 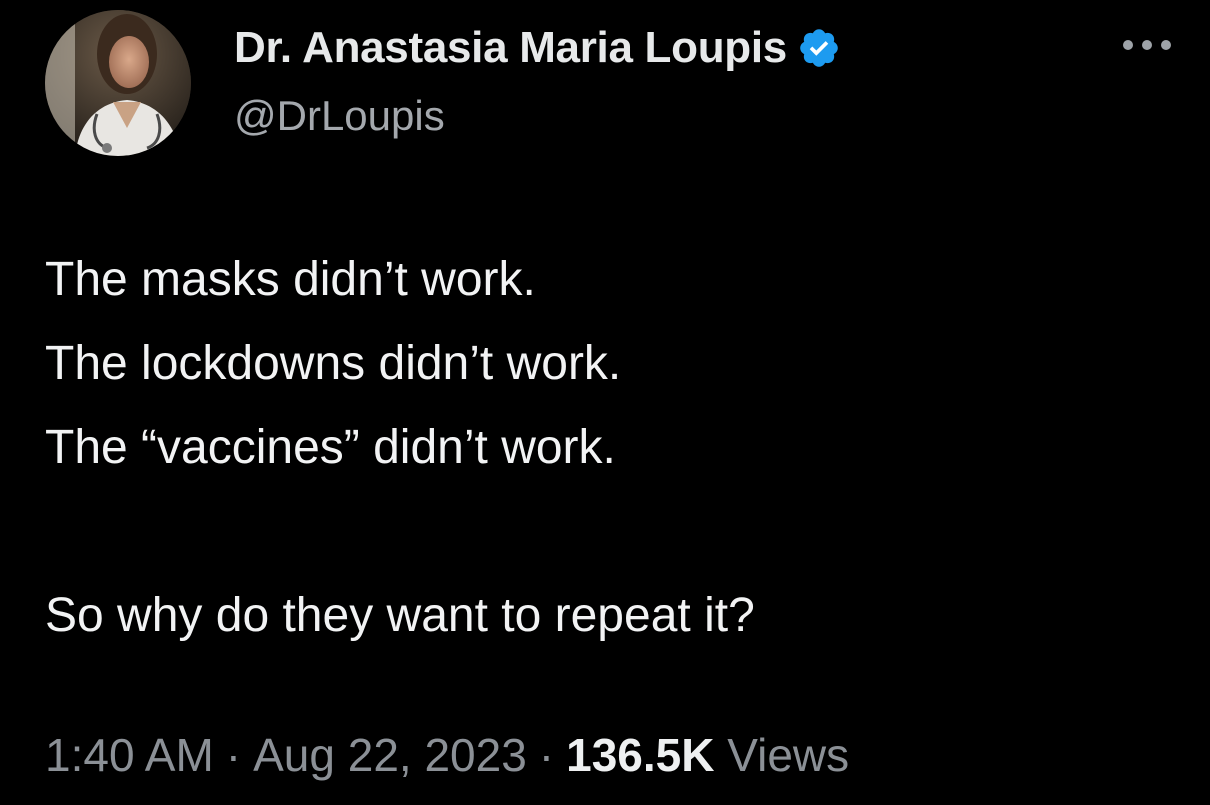 I want to click on avatar-image, so click(x=118, y=83).